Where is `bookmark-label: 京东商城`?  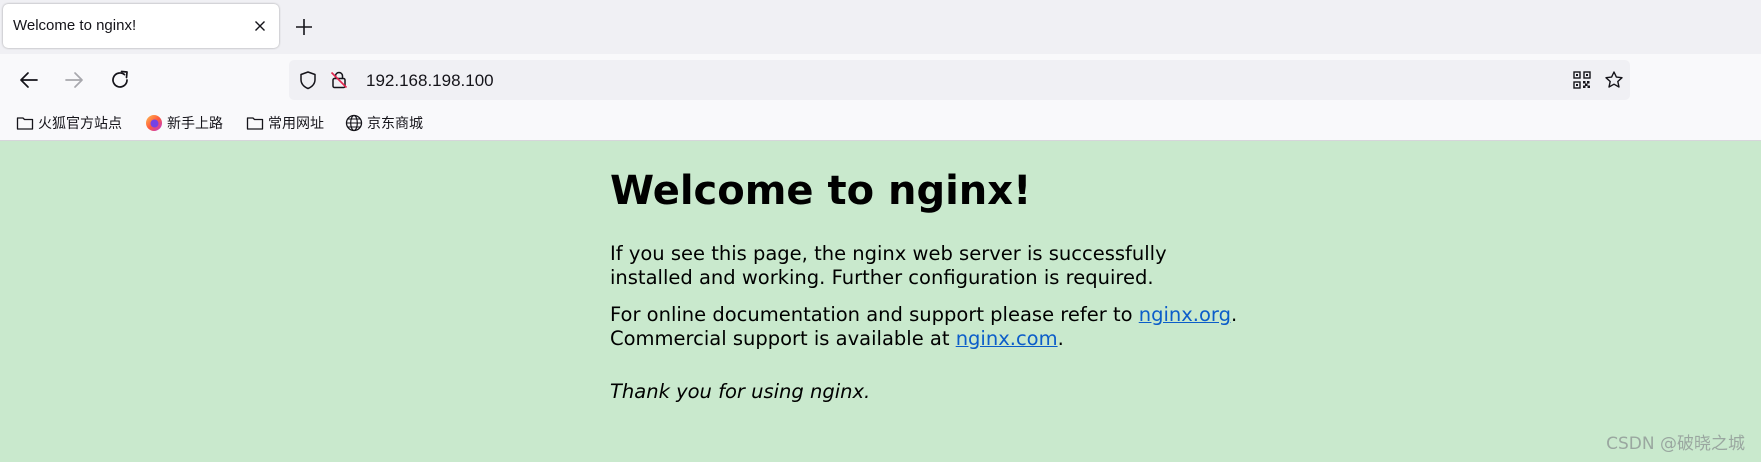
bookmark-label: 京东商城 is located at coordinates (395, 124).